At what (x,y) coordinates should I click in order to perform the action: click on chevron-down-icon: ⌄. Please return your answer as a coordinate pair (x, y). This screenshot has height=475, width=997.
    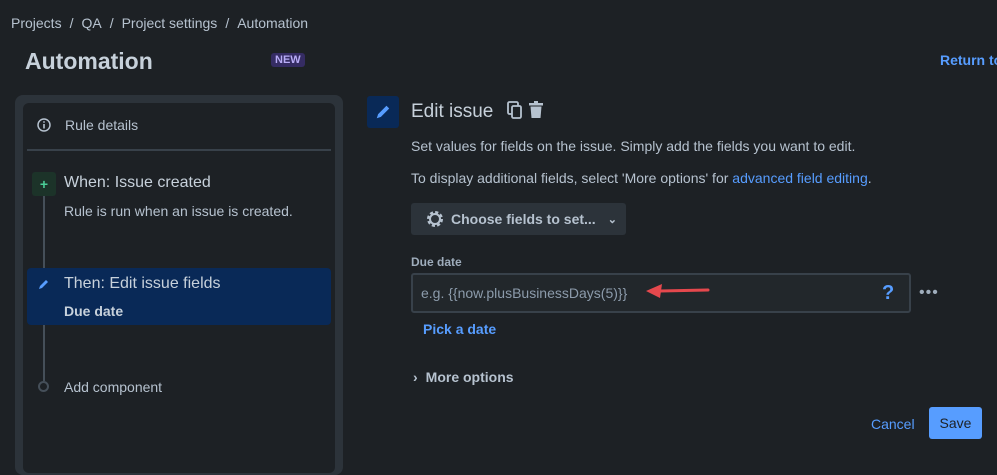
    Looking at the image, I should click on (612, 219).